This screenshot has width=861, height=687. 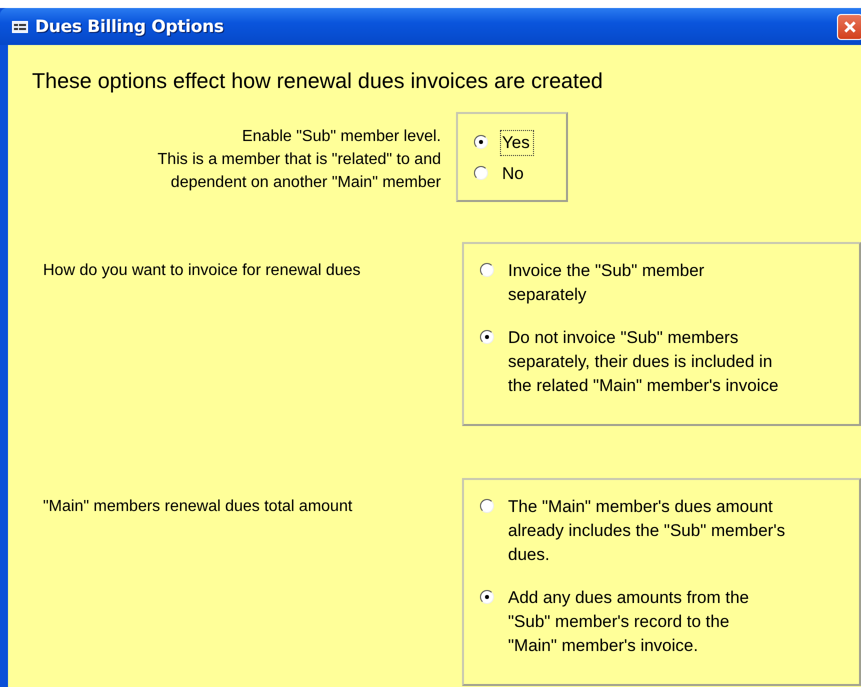 I want to click on close-icon, so click(x=850, y=27).